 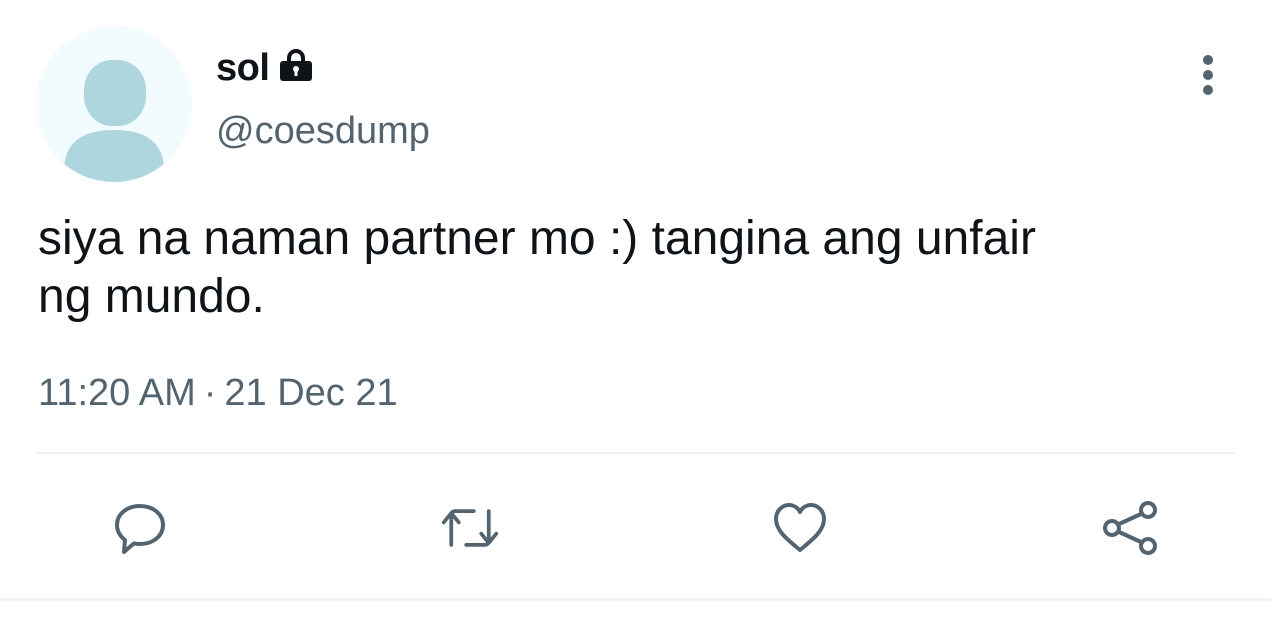 I want to click on share-icon, so click(x=1130, y=528).